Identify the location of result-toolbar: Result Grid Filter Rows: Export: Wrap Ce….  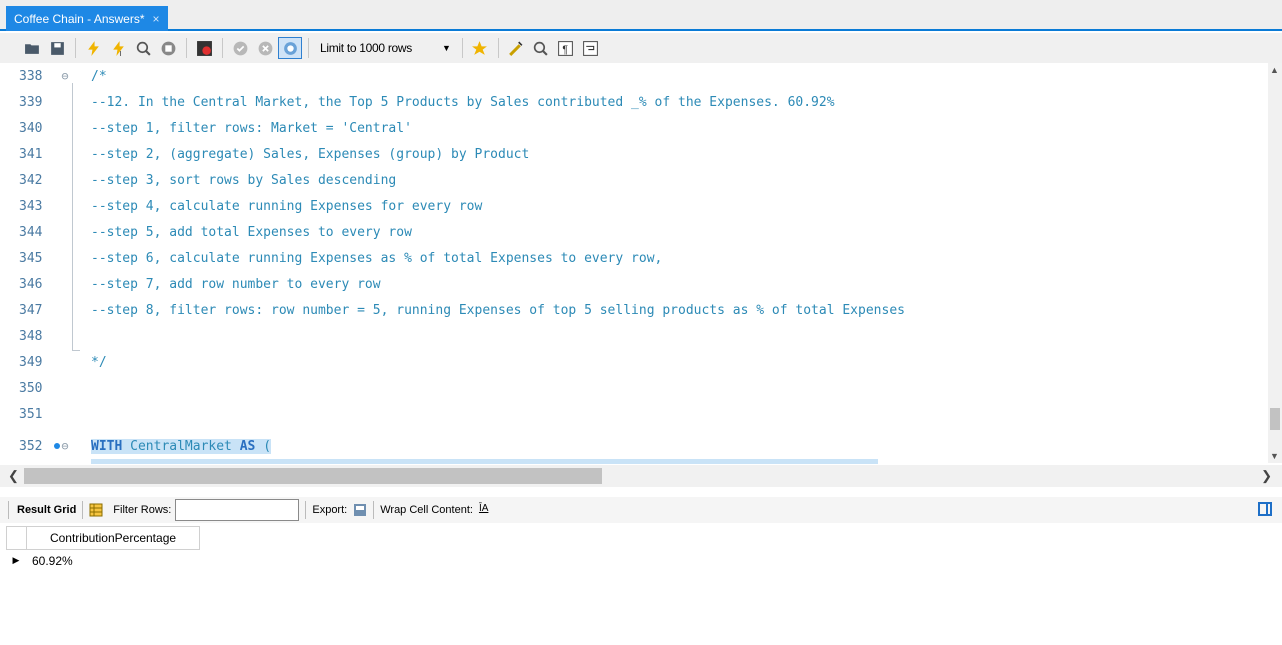
(641, 510).